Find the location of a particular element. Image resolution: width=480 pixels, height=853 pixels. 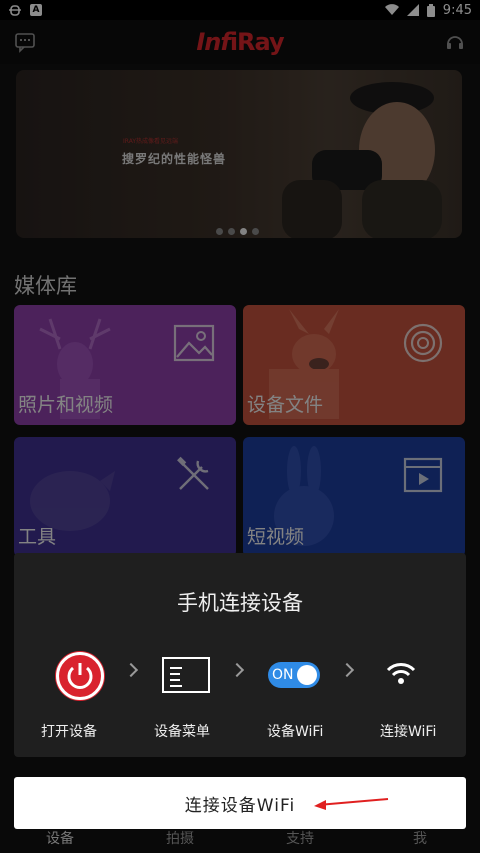

connect-wifi-button: 连接设备WiFi is located at coordinates (240, 803).